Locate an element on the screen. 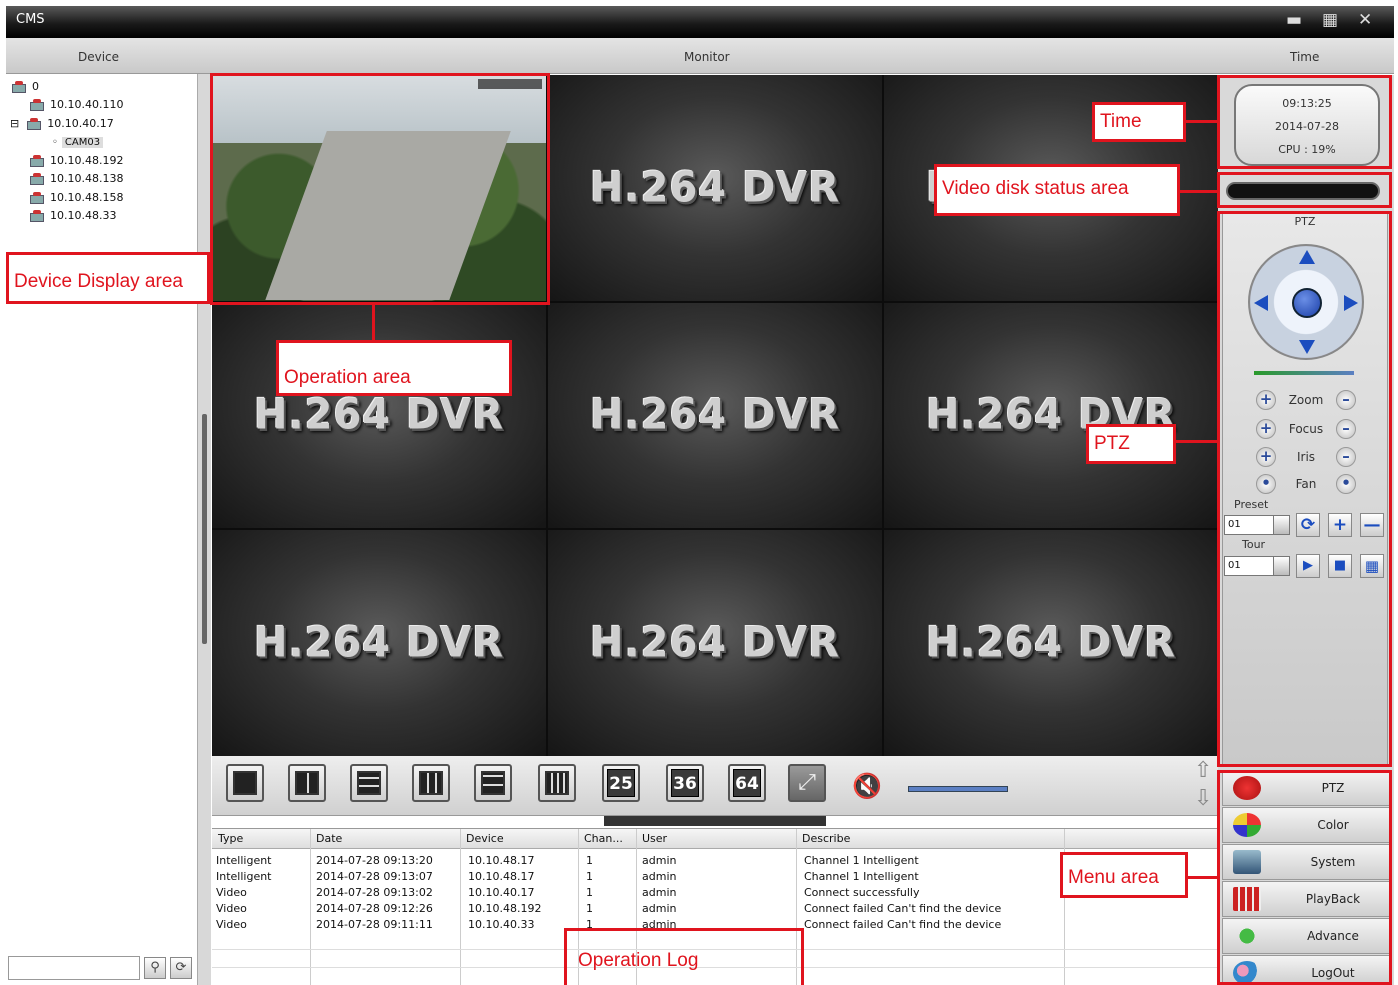 This screenshot has height=985, width=1398. disk-area-highlight is located at coordinates (1304, 190).